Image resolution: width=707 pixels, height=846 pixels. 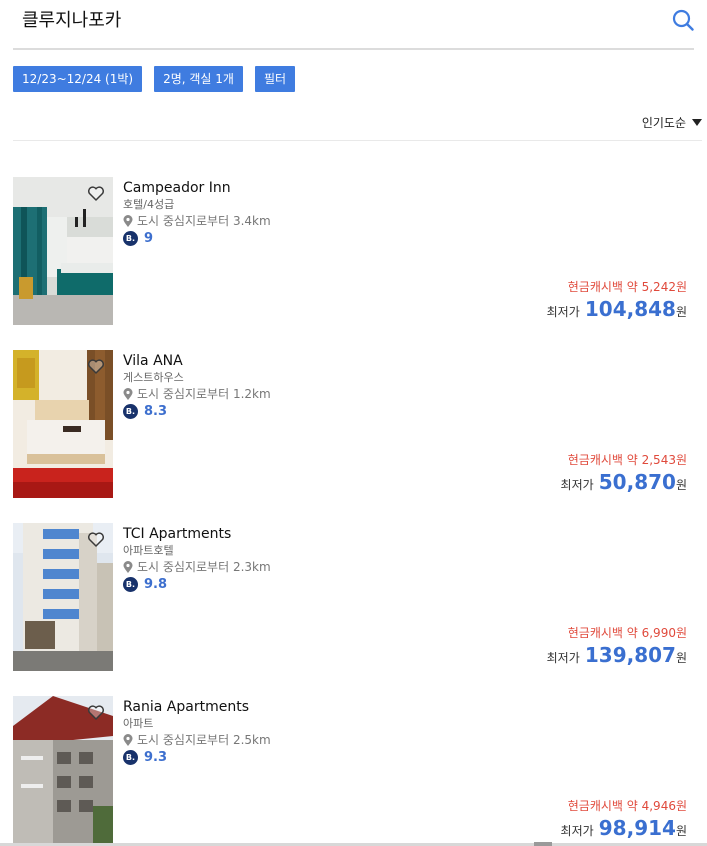 I want to click on caret-down-icon, so click(x=697, y=122).